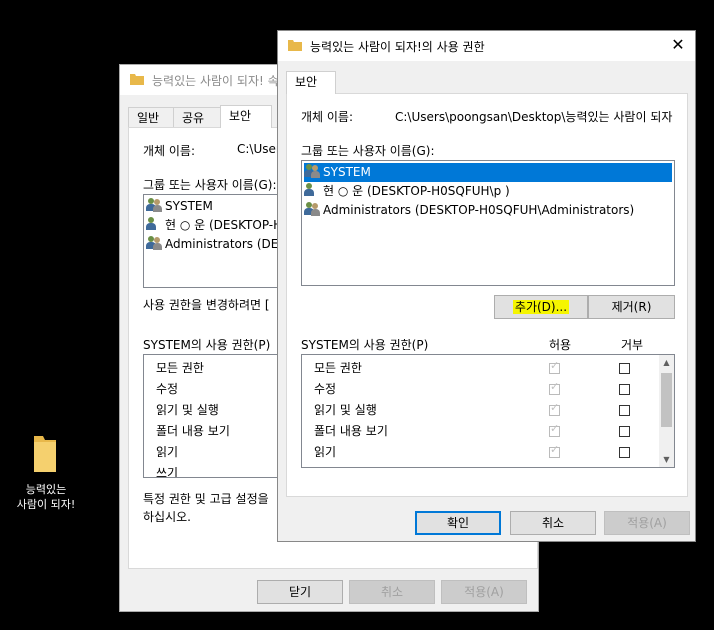 The width and height of the screenshot is (714, 630). What do you see at coordinates (151, 117) in the screenshot?
I see `tab-general: 일반` at bounding box center [151, 117].